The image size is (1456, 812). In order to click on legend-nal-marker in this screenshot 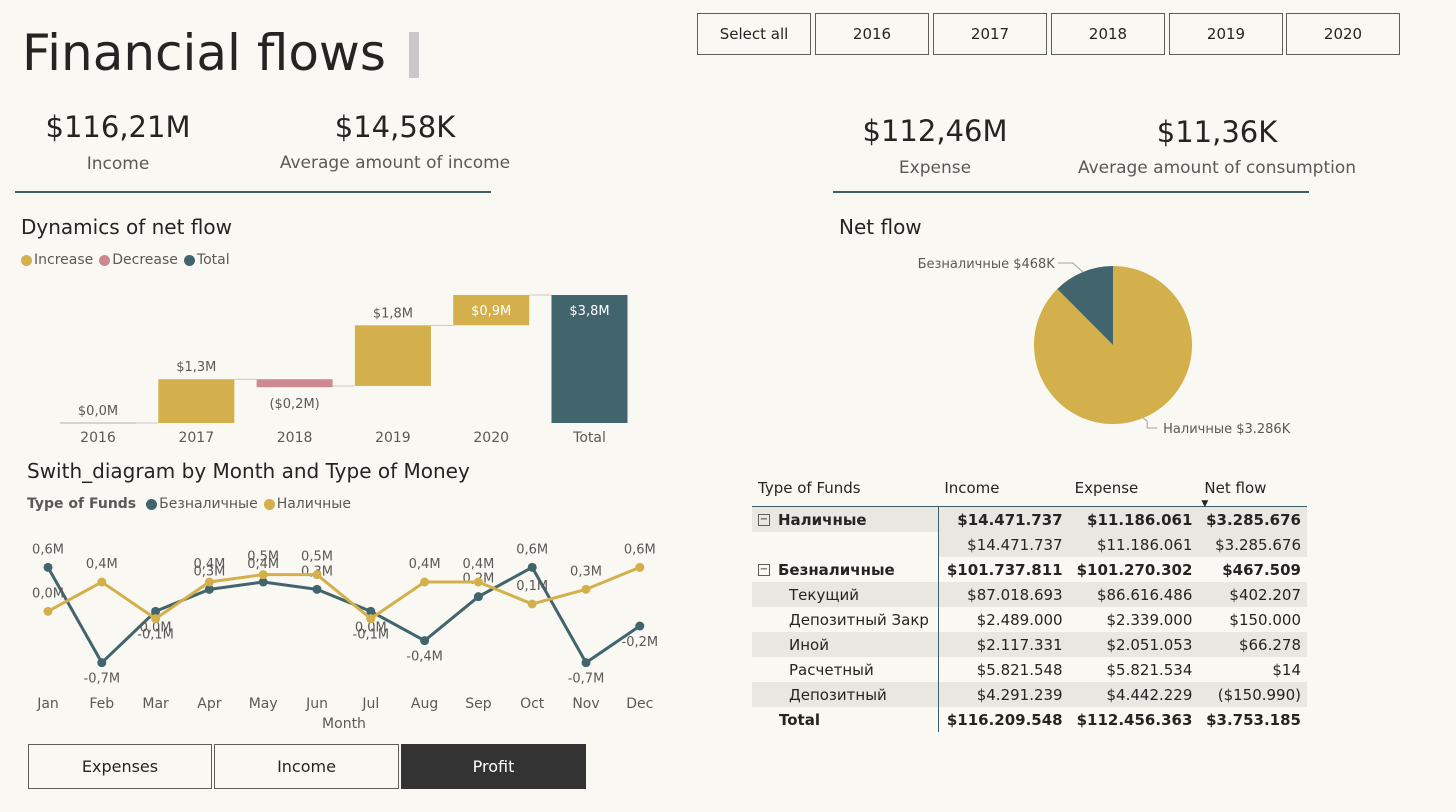, I will do `click(269, 504)`.